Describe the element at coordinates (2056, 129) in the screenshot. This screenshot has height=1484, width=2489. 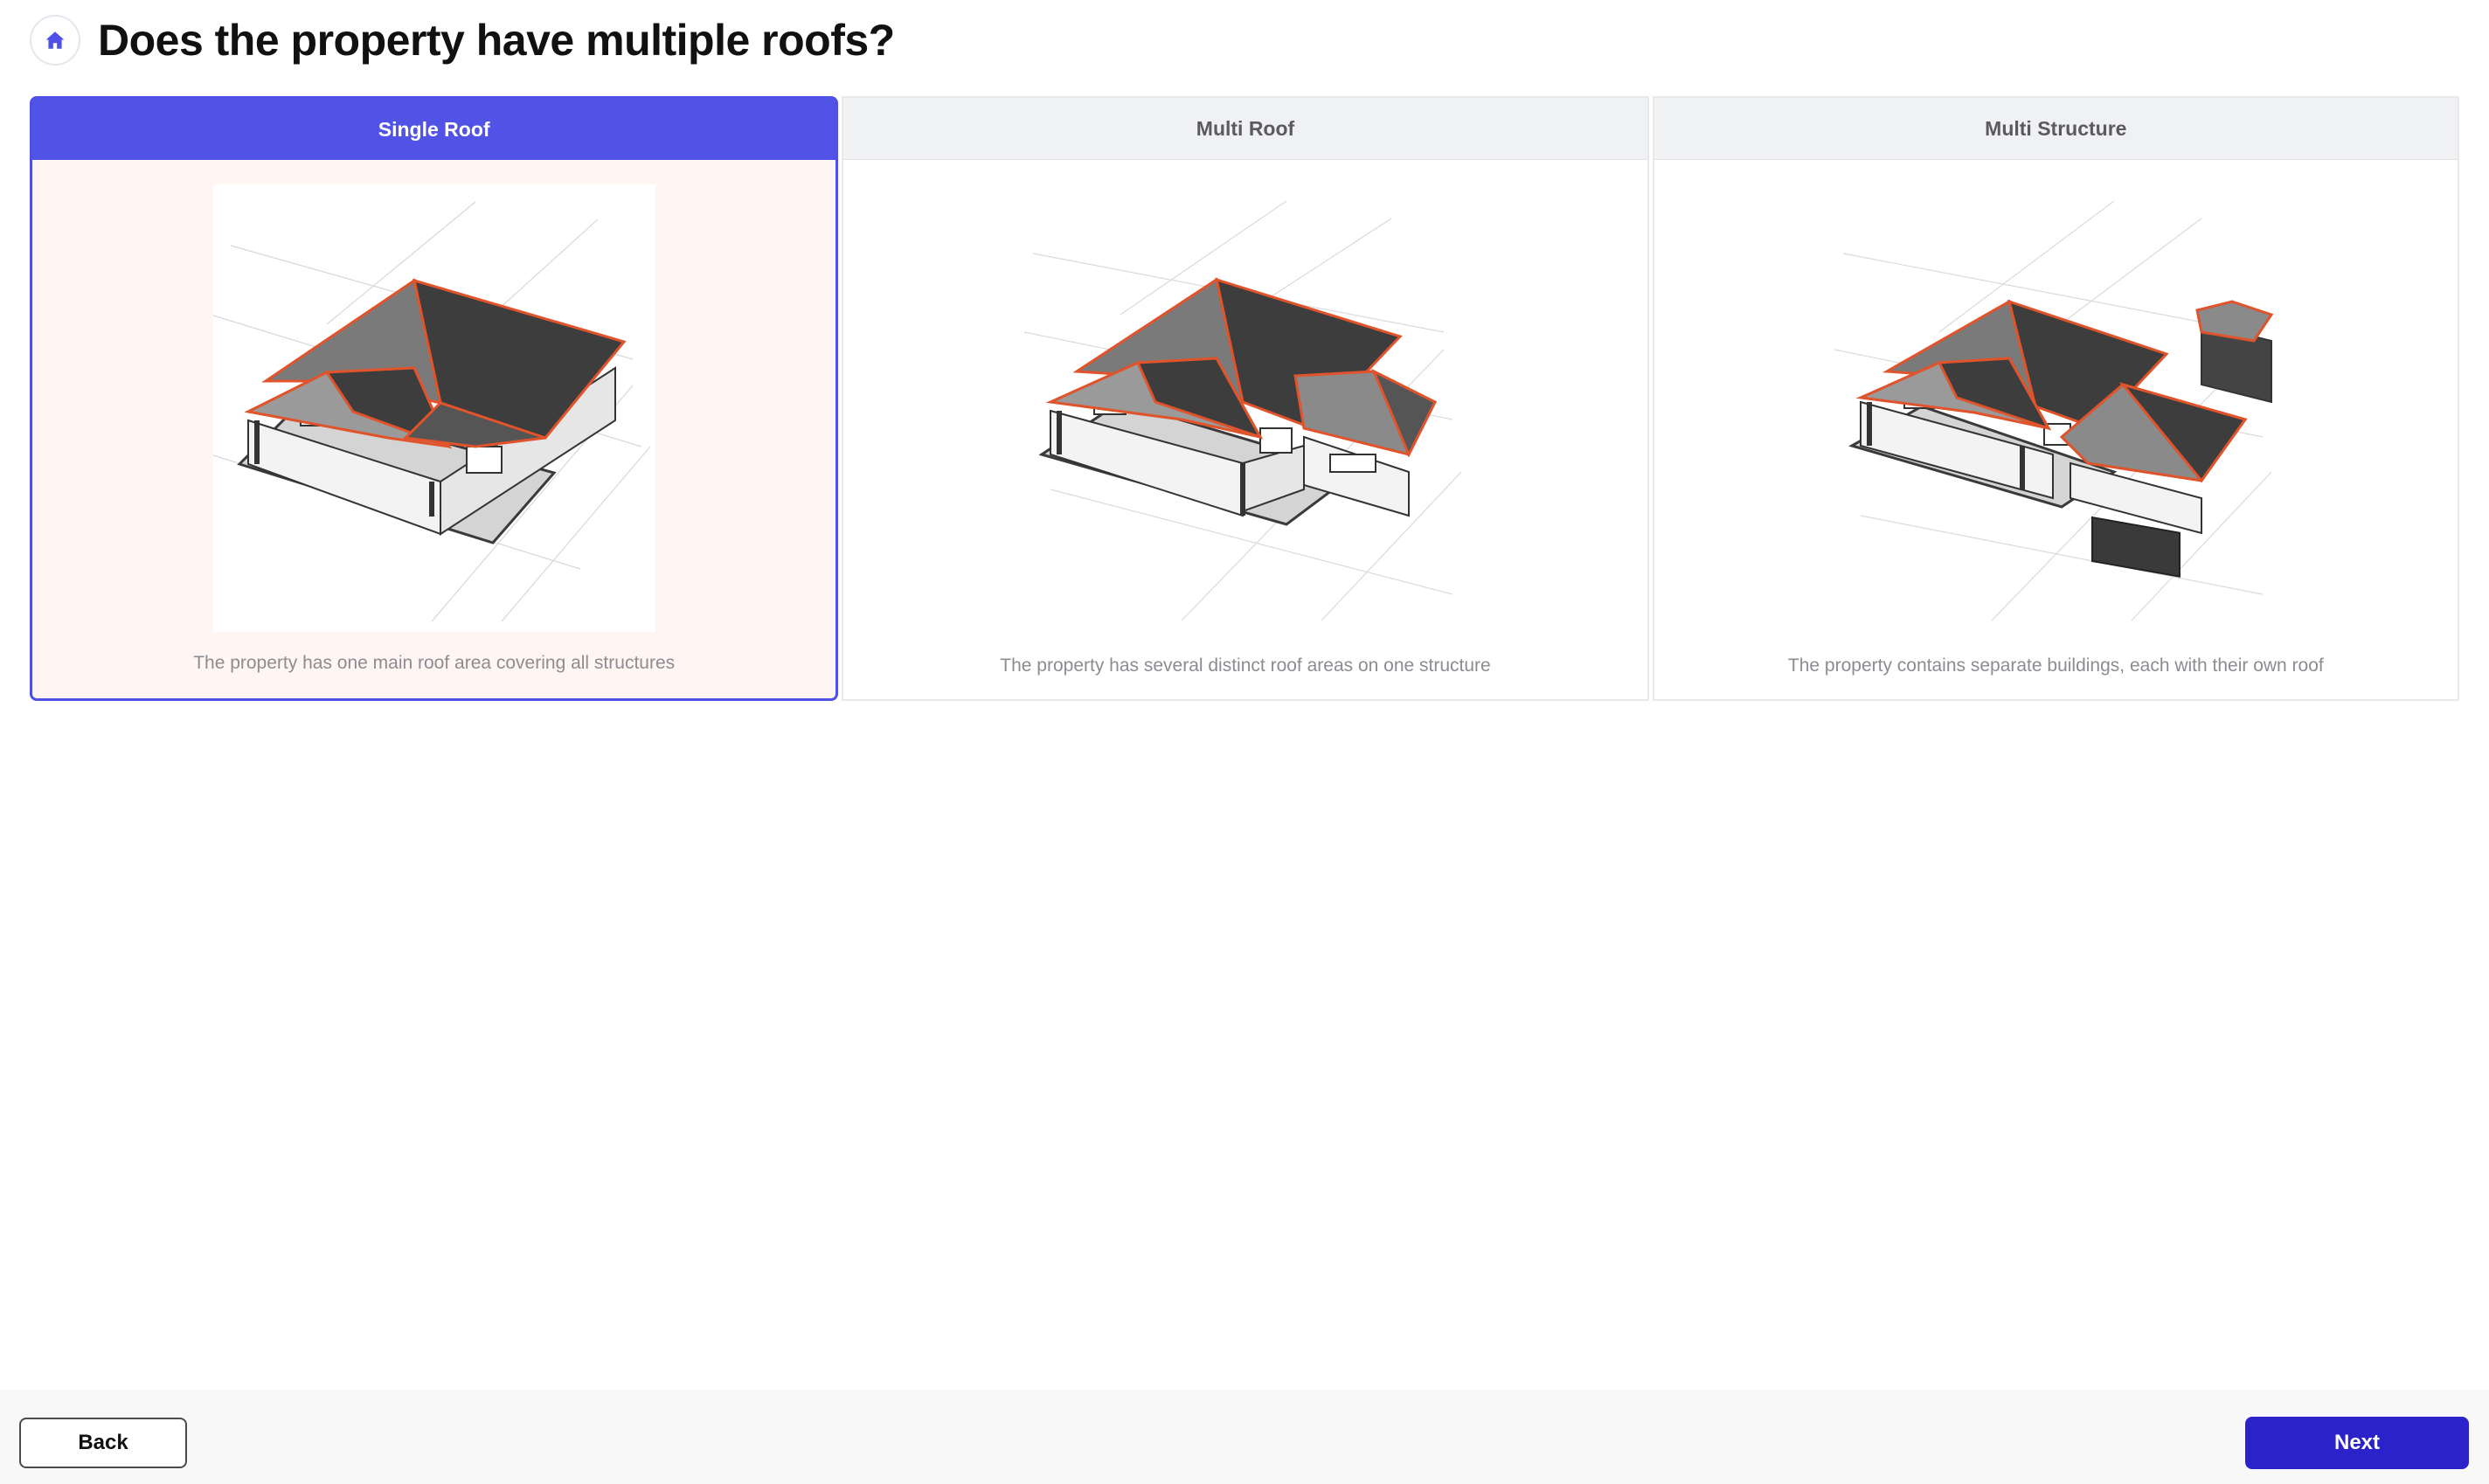
I see `option-tab: Multi Structure` at that location.